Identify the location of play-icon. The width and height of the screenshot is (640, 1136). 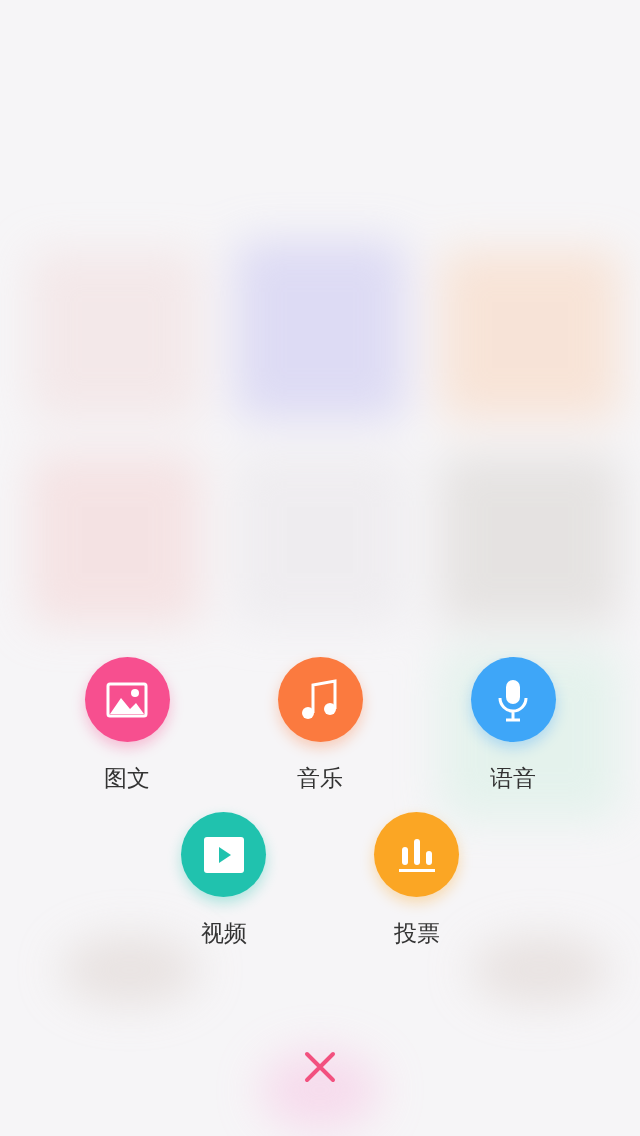
(223, 854).